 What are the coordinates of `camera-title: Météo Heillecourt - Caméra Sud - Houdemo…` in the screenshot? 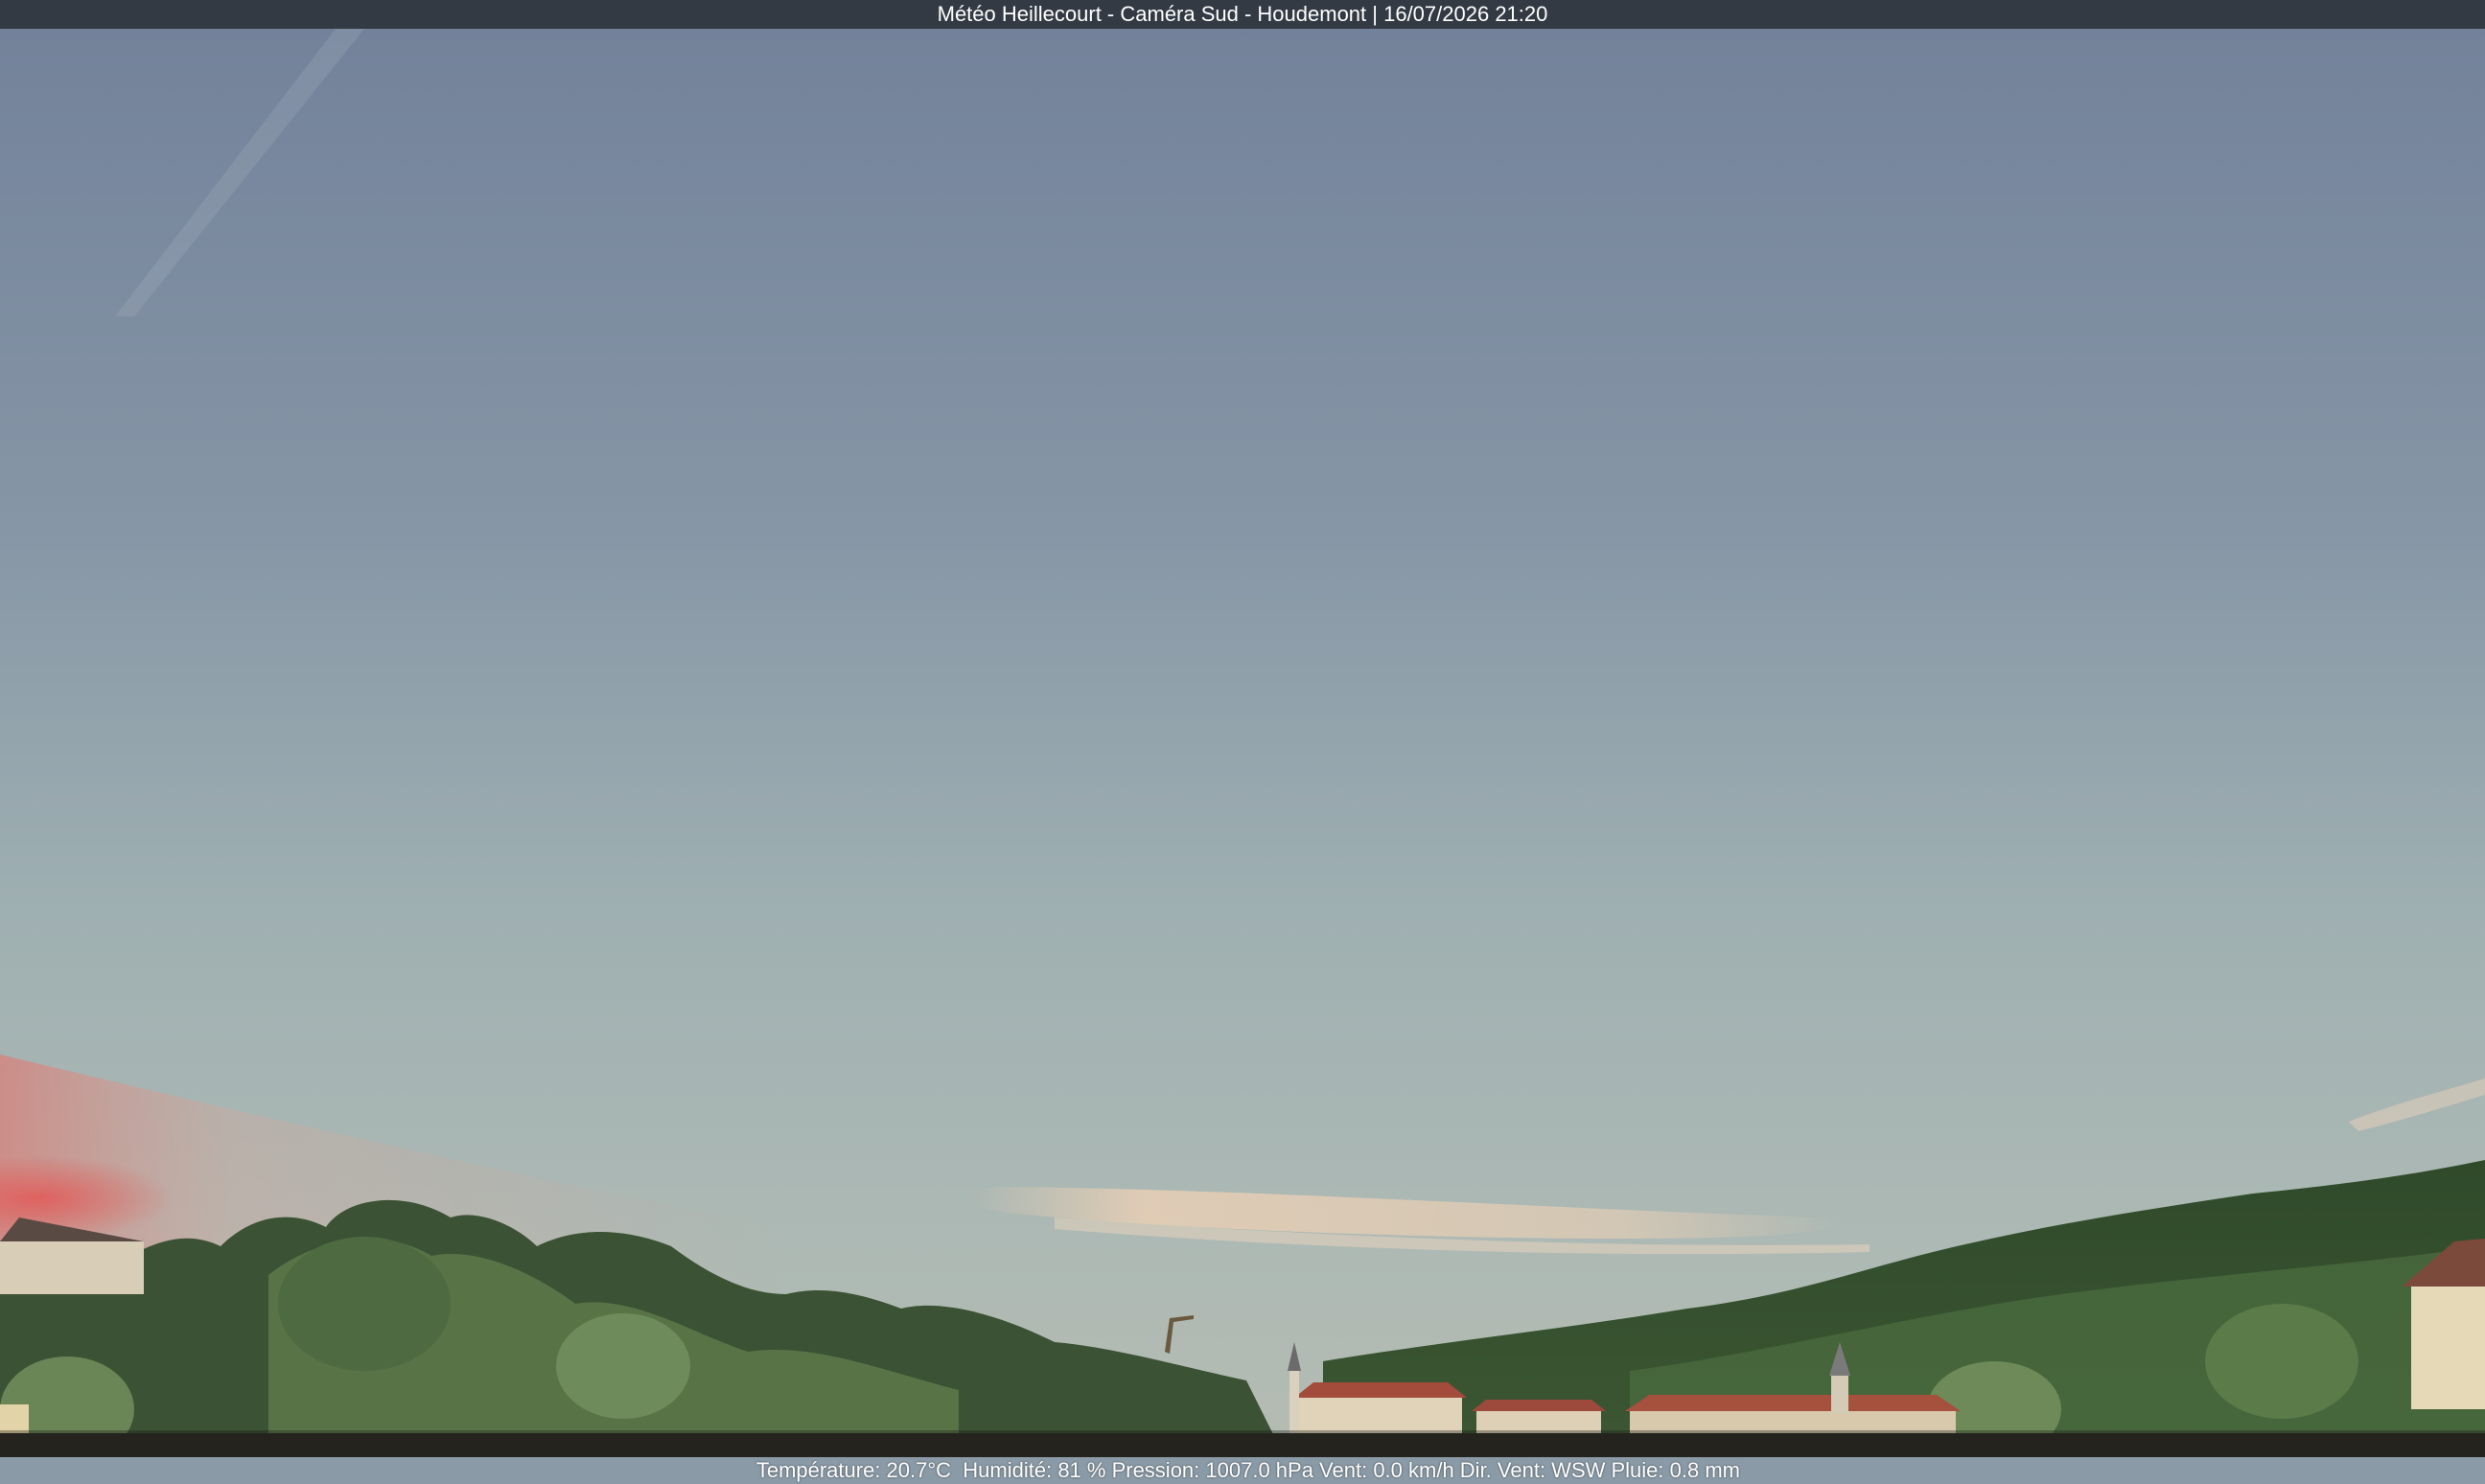 It's located at (1242, 14).